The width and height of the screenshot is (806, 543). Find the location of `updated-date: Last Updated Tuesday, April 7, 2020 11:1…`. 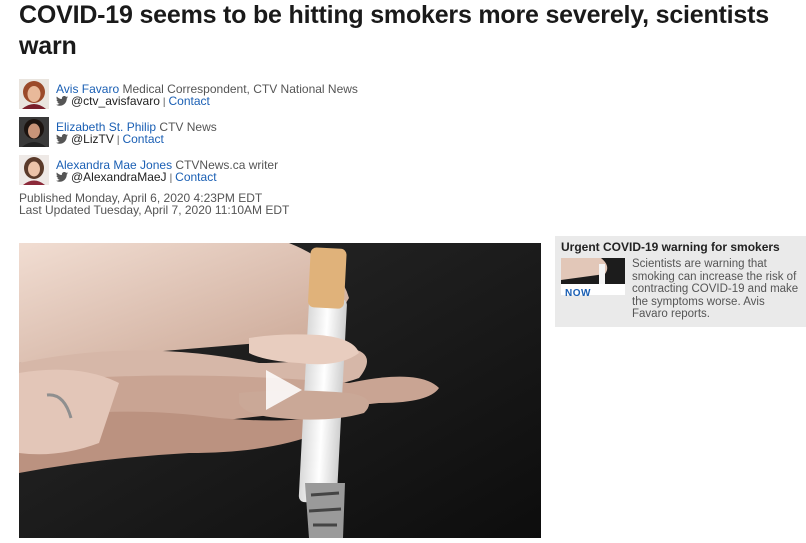

updated-date: Last Updated Tuesday, April 7, 2020 11:1… is located at coordinates (154, 210).